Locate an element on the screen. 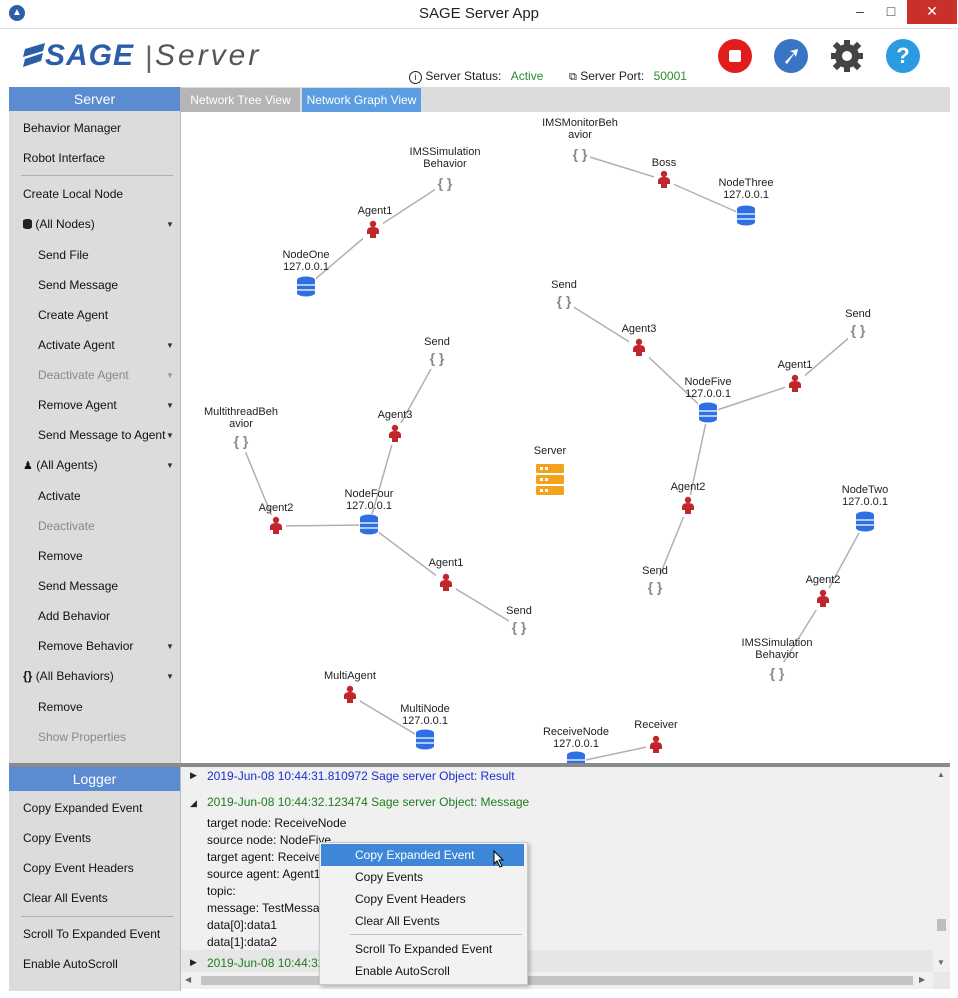  collapse-arrow-icon: ◢ is located at coordinates (193, 803).